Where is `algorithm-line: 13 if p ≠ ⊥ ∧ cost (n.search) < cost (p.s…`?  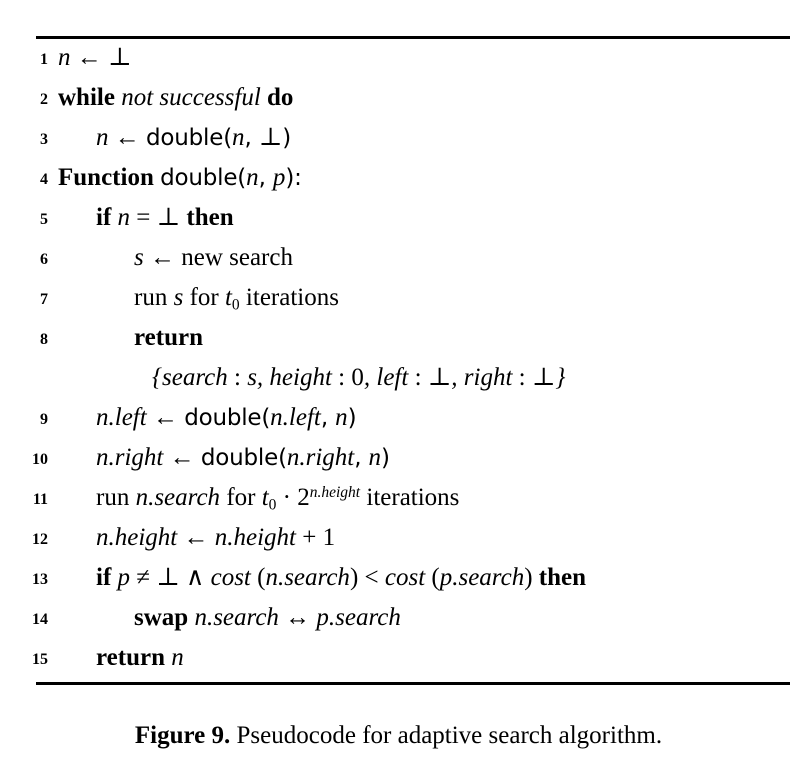
algorithm-line: 13 if p ≠ ⊥ ∧ cost (n.search) < cost (p.s… is located at coordinates (398, 585).